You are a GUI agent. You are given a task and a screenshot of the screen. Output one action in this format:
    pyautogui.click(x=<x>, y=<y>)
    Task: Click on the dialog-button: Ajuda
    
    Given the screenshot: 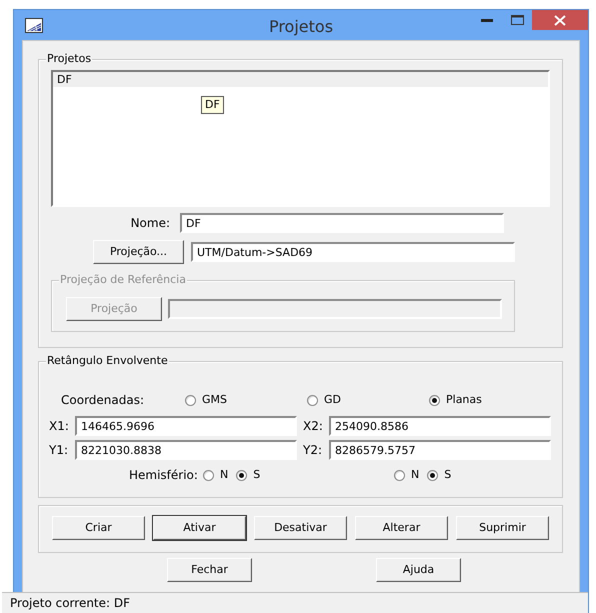 What is the action you would take?
    pyautogui.click(x=418, y=570)
    